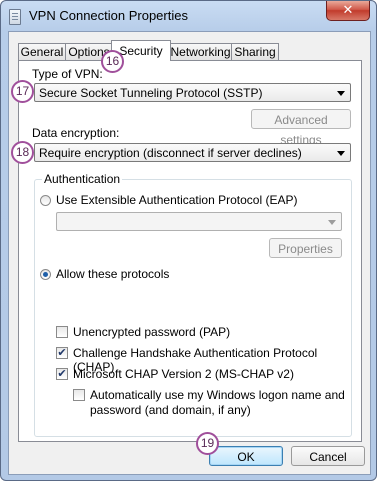 Image resolution: width=377 pixels, height=481 pixels. What do you see at coordinates (79, 395) in the screenshot?
I see `autologon-checkbox` at bounding box center [79, 395].